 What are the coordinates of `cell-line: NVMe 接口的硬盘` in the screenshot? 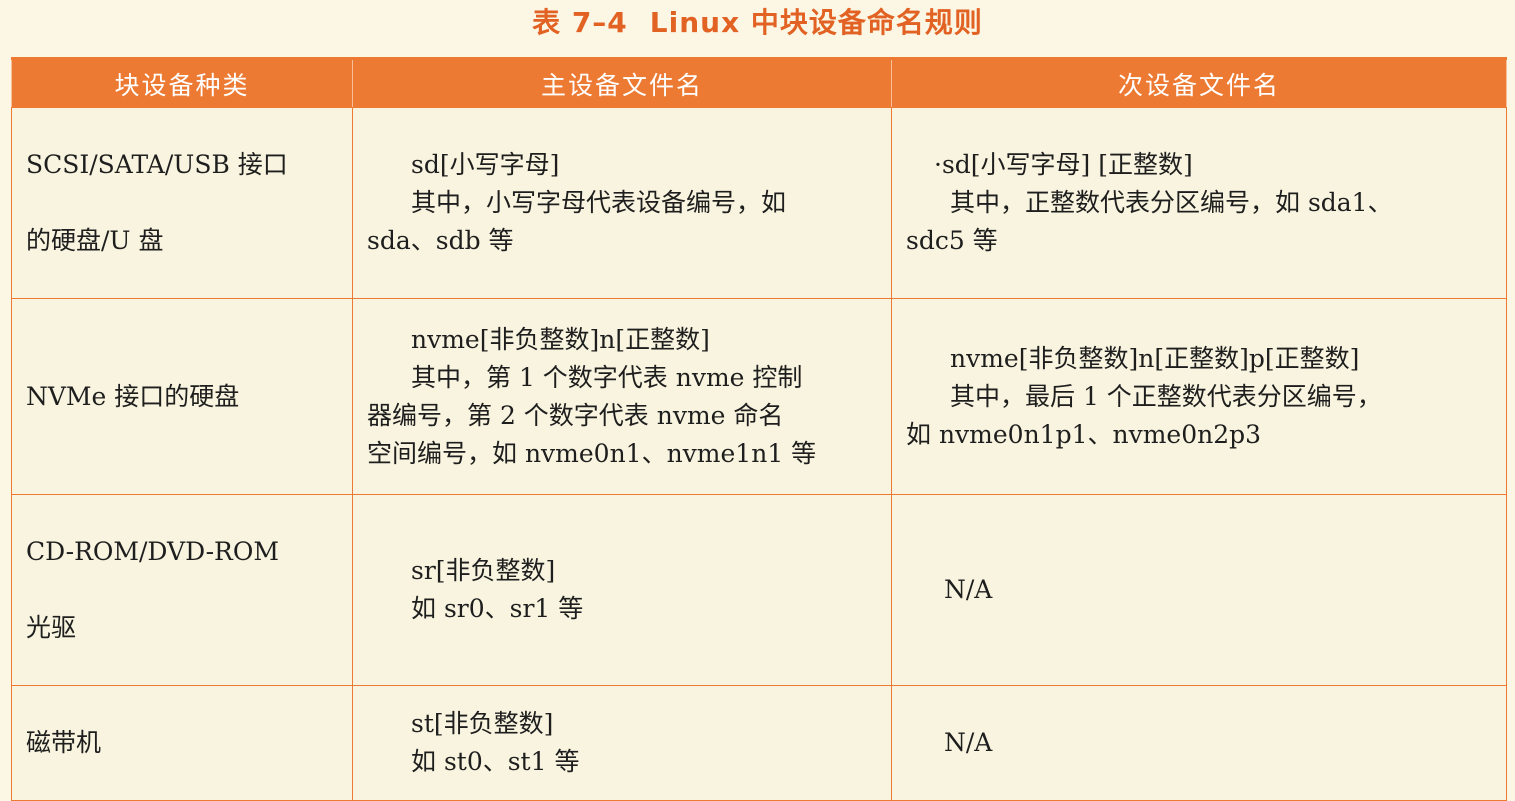 It's located at (133, 396).